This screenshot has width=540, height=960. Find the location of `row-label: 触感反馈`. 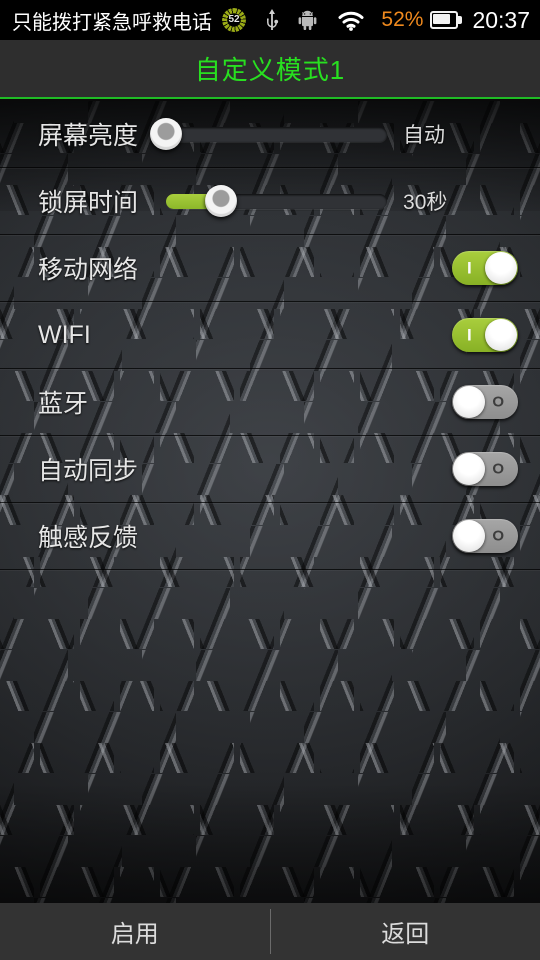

row-label: 触感反馈 is located at coordinates (88, 538).